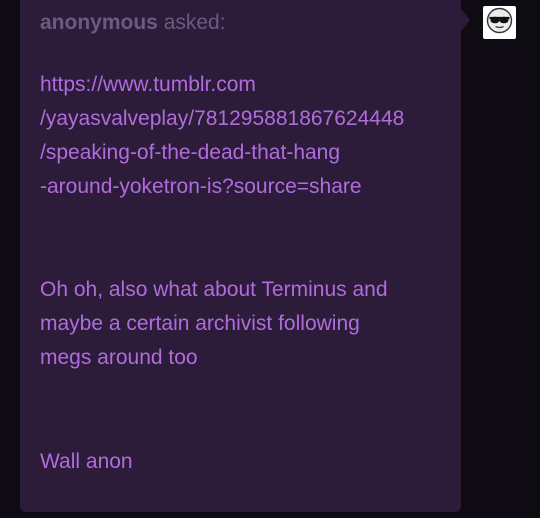 This screenshot has height=518, width=540. I want to click on bubble-tail, so click(465, 20).